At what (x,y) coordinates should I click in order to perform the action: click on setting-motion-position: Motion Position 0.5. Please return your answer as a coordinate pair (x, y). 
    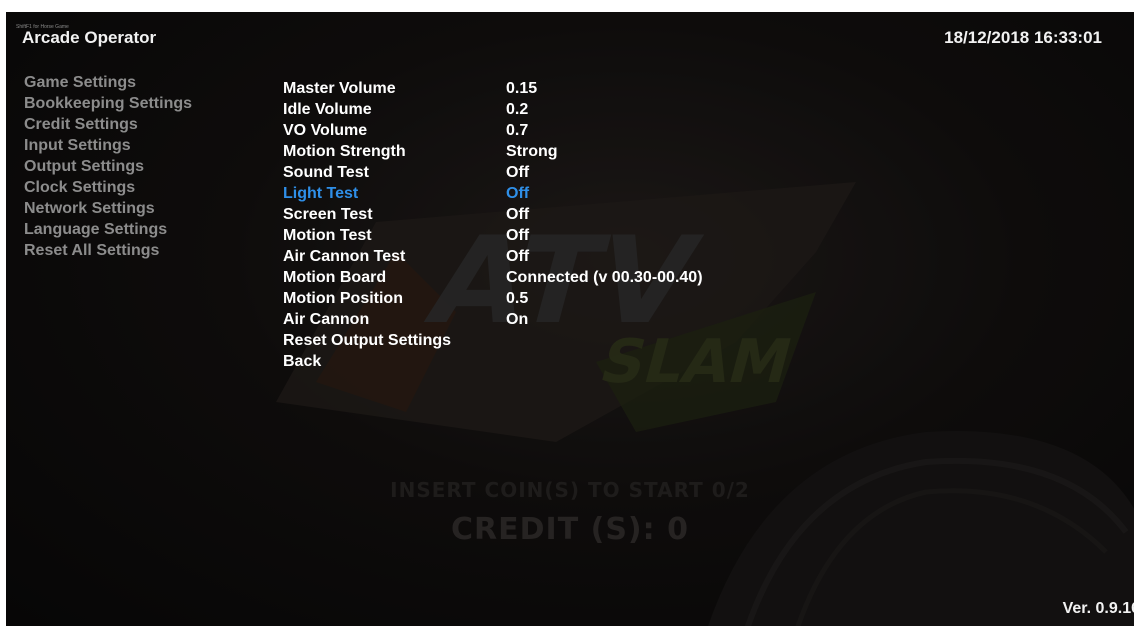
    Looking at the image, I should click on (493, 298).